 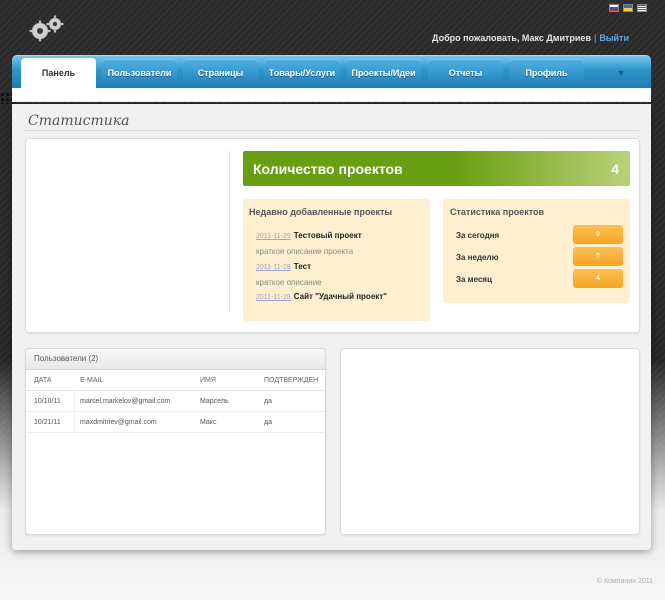 I want to click on tab-users: Пользователи, so click(x=139, y=72).